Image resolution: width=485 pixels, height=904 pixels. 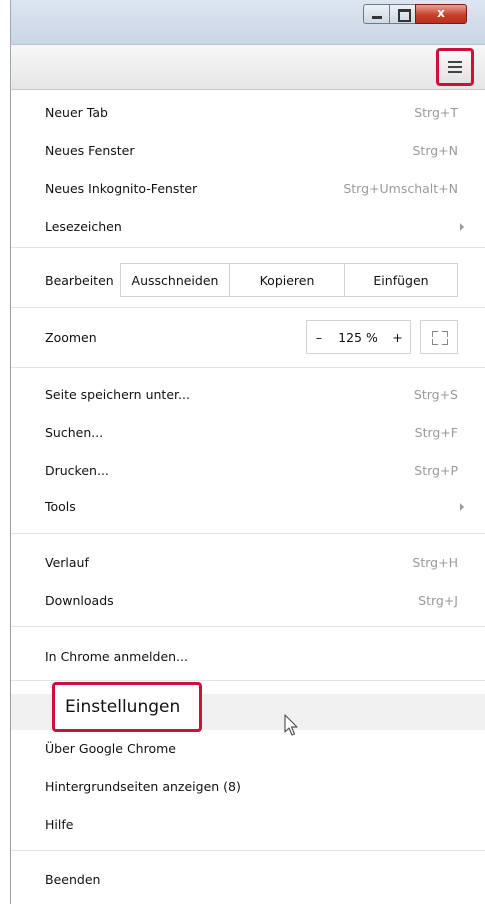 What do you see at coordinates (435, 394) in the screenshot?
I see `shortcut-save-page: Strg+S` at bounding box center [435, 394].